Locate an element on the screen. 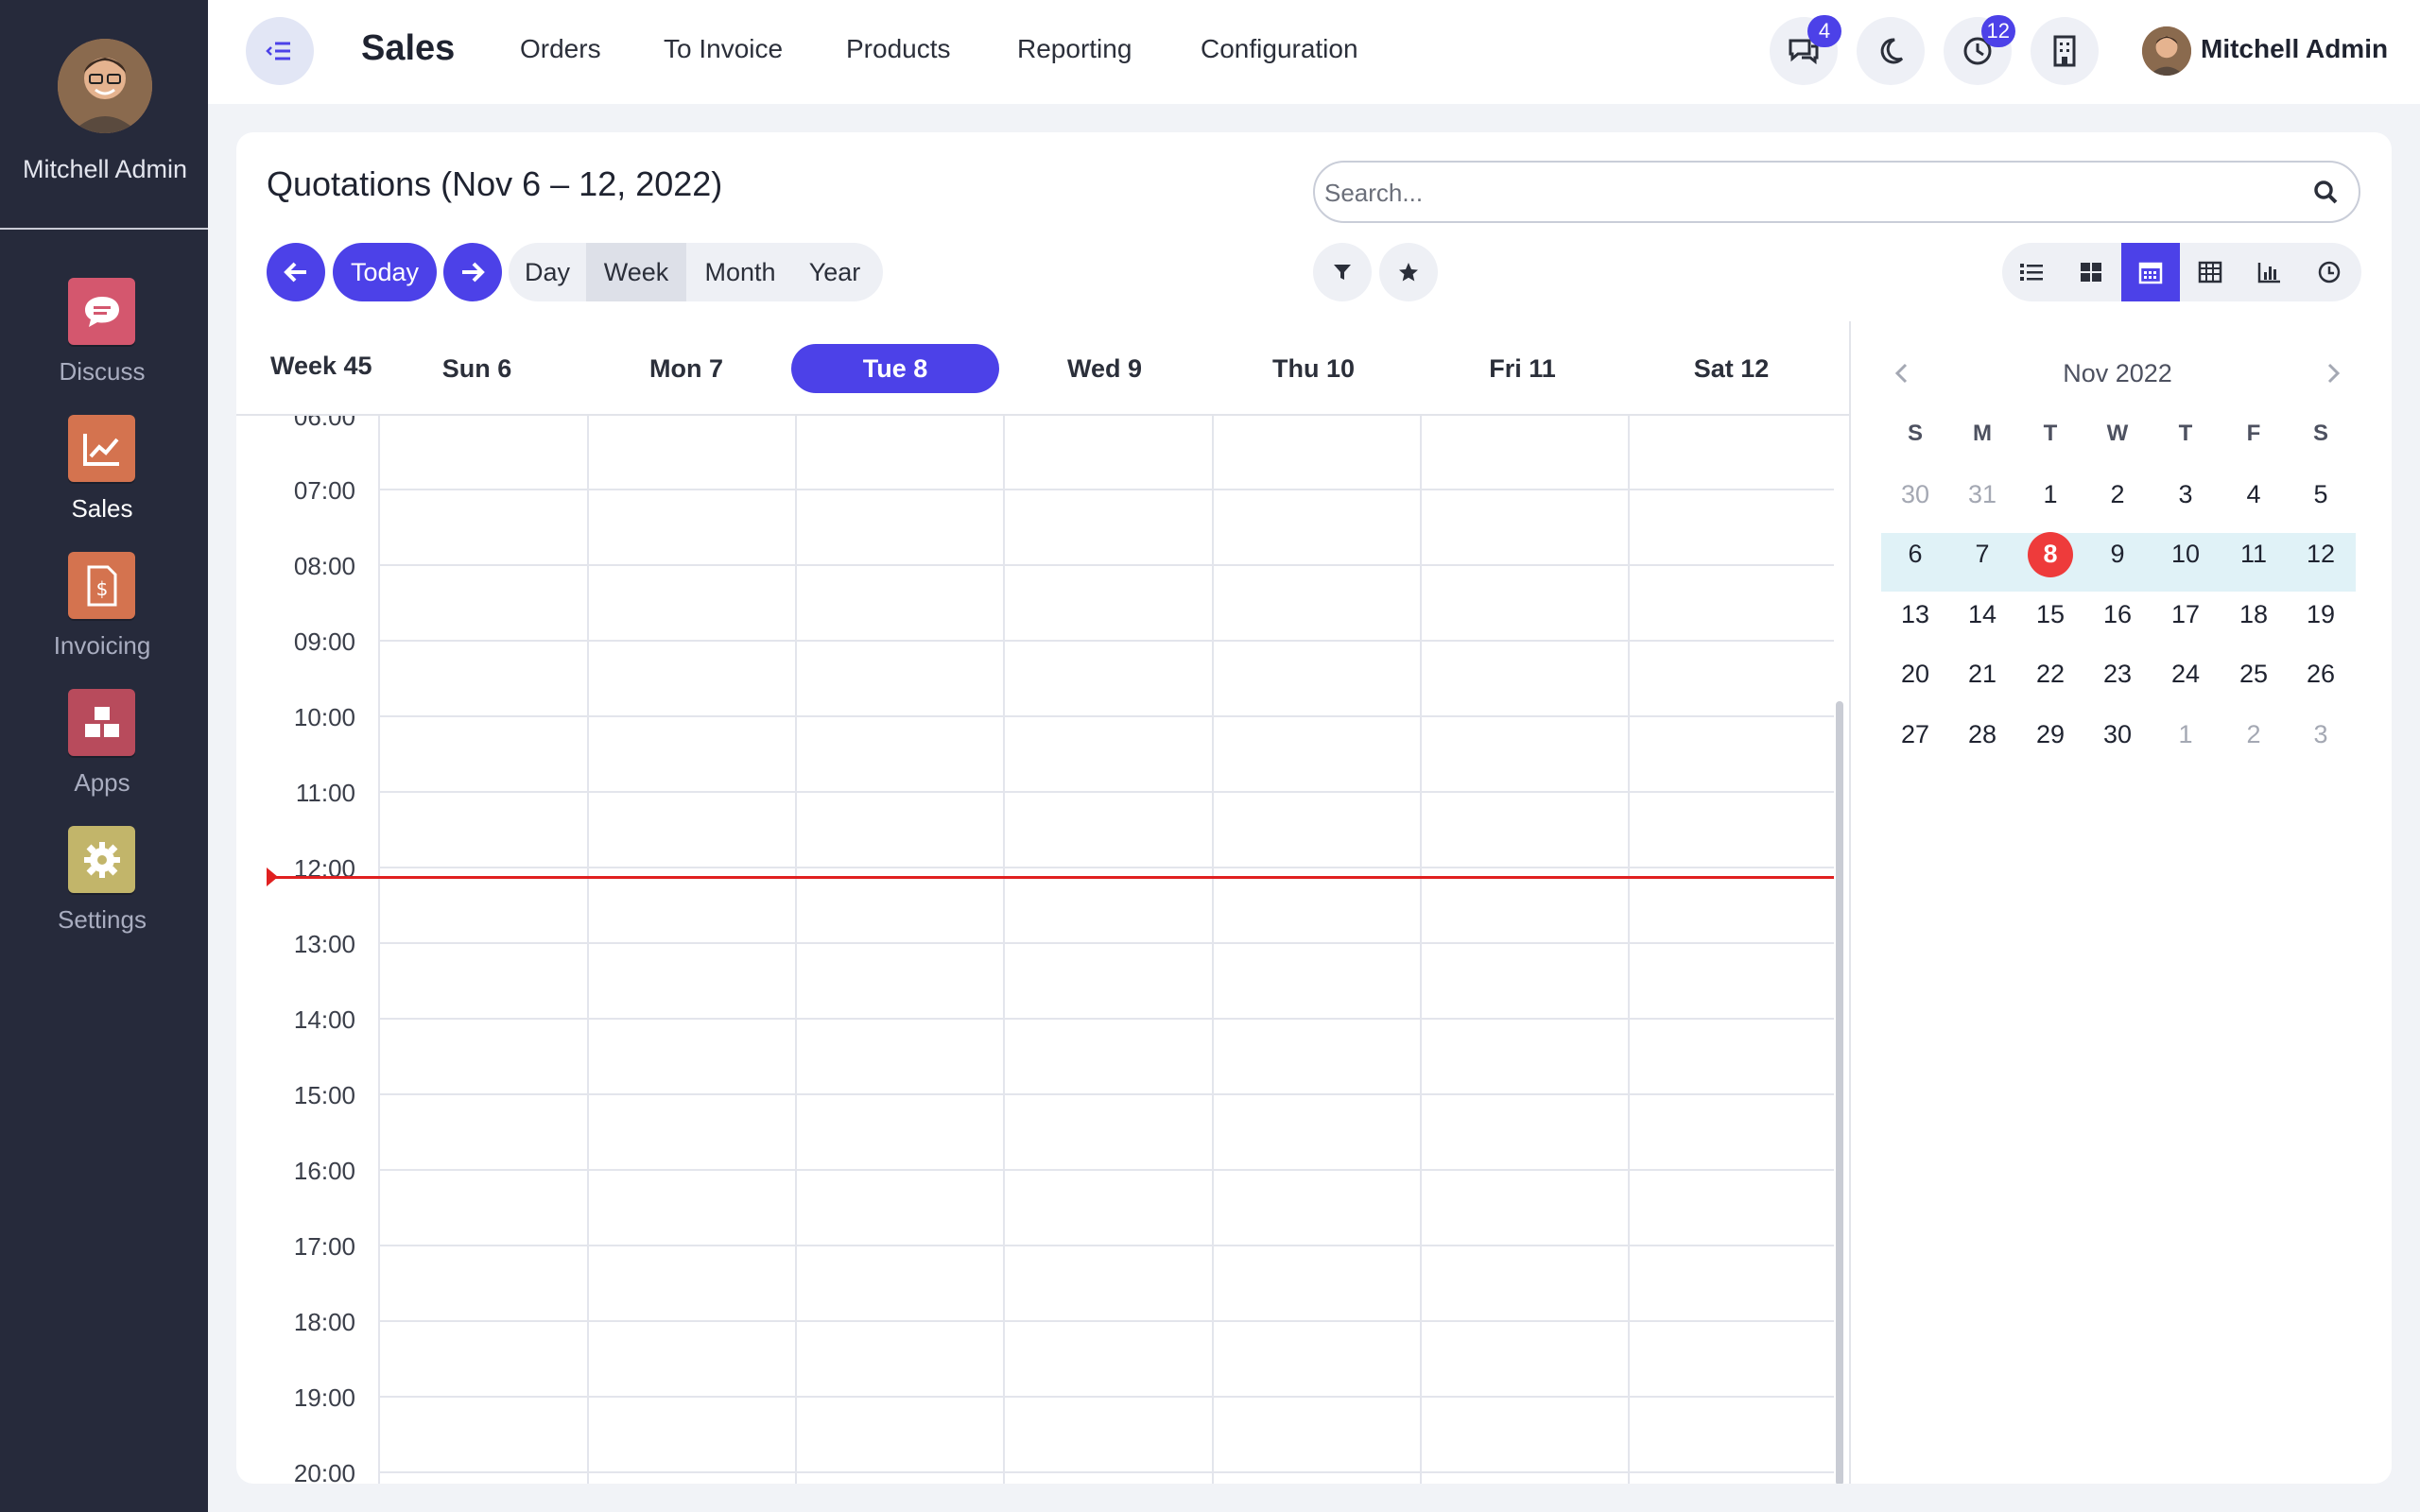  mini-calendar-day: 14 is located at coordinates (1982, 614).